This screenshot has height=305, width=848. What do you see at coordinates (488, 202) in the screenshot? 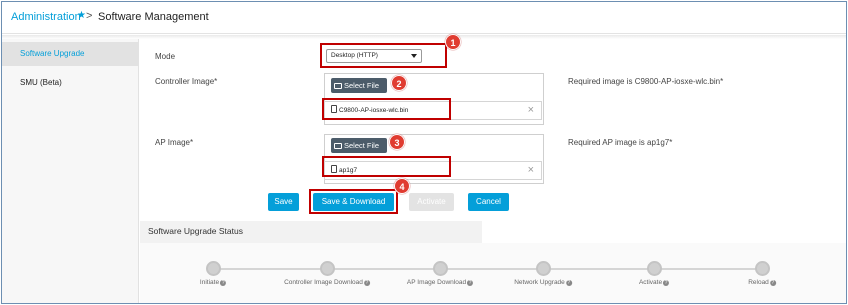
I see `cancel-button: Cancel` at bounding box center [488, 202].